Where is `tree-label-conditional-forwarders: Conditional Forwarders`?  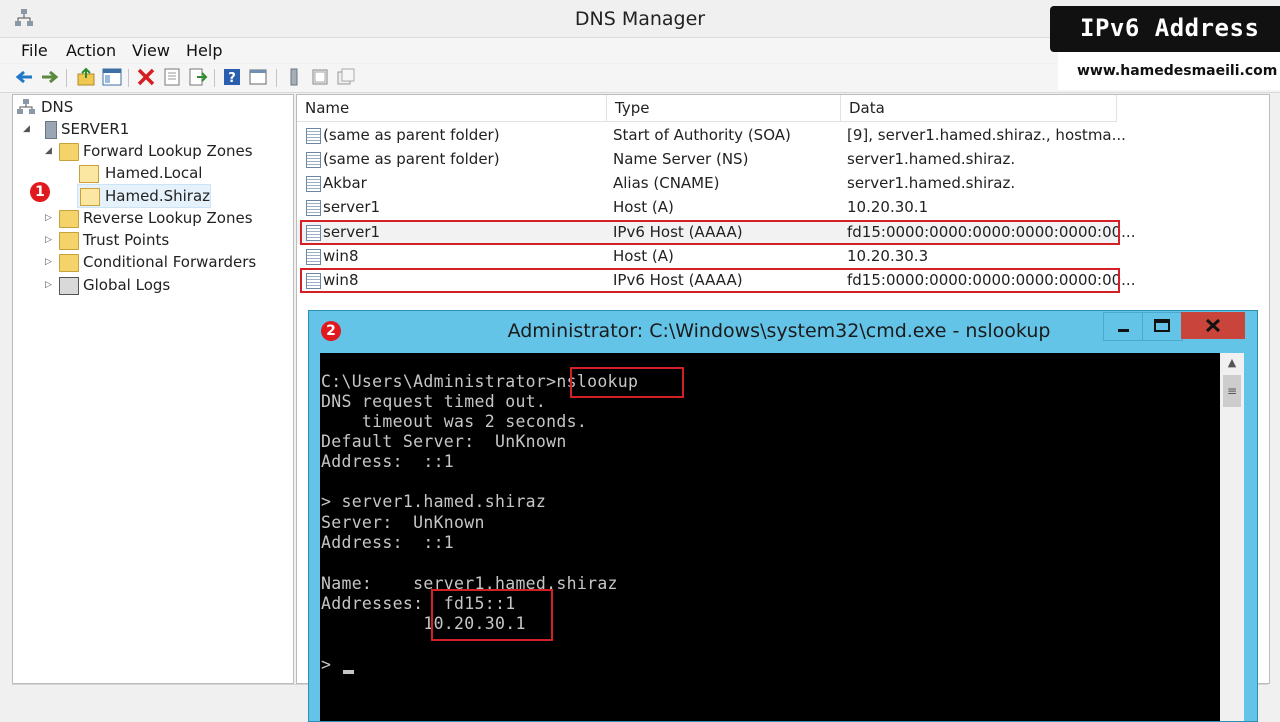
tree-label-conditional-forwarders: Conditional Forwarders is located at coordinates (170, 262).